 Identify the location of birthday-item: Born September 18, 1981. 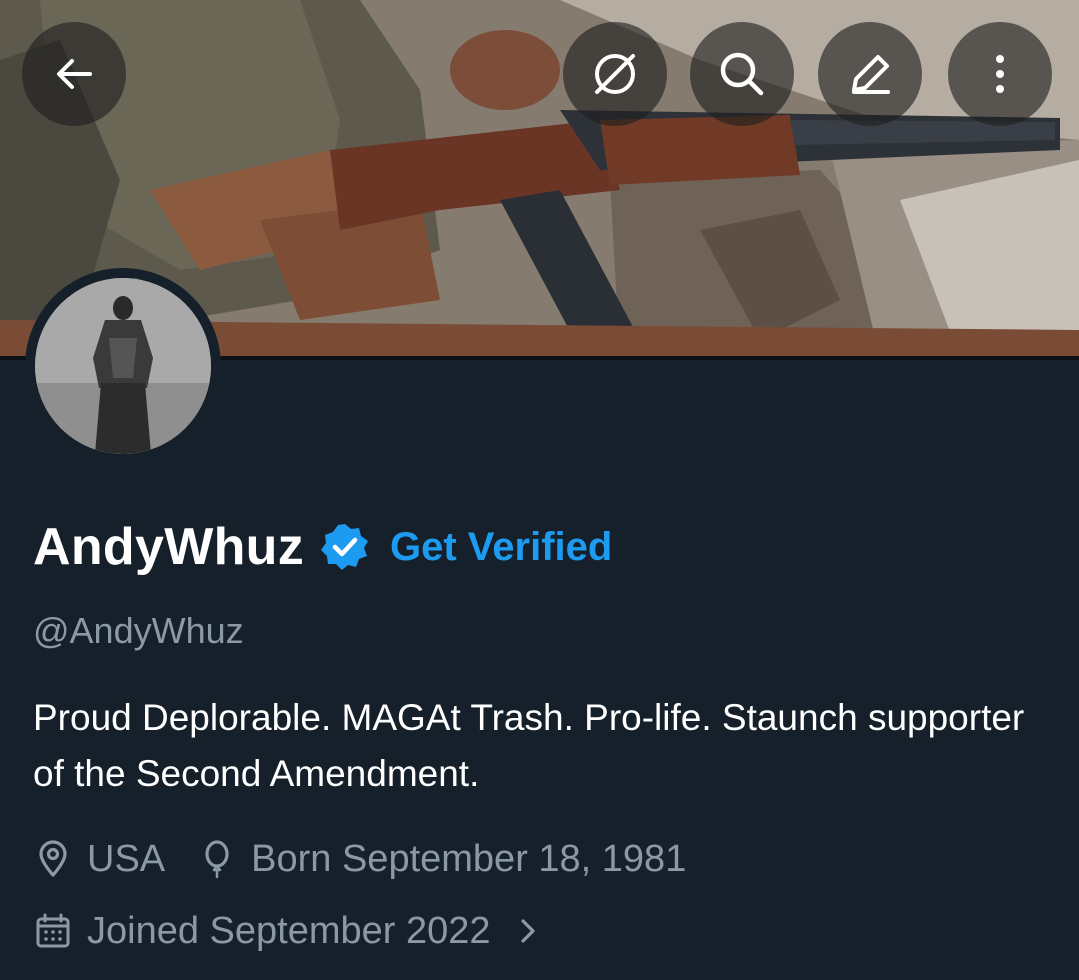
(441, 859).